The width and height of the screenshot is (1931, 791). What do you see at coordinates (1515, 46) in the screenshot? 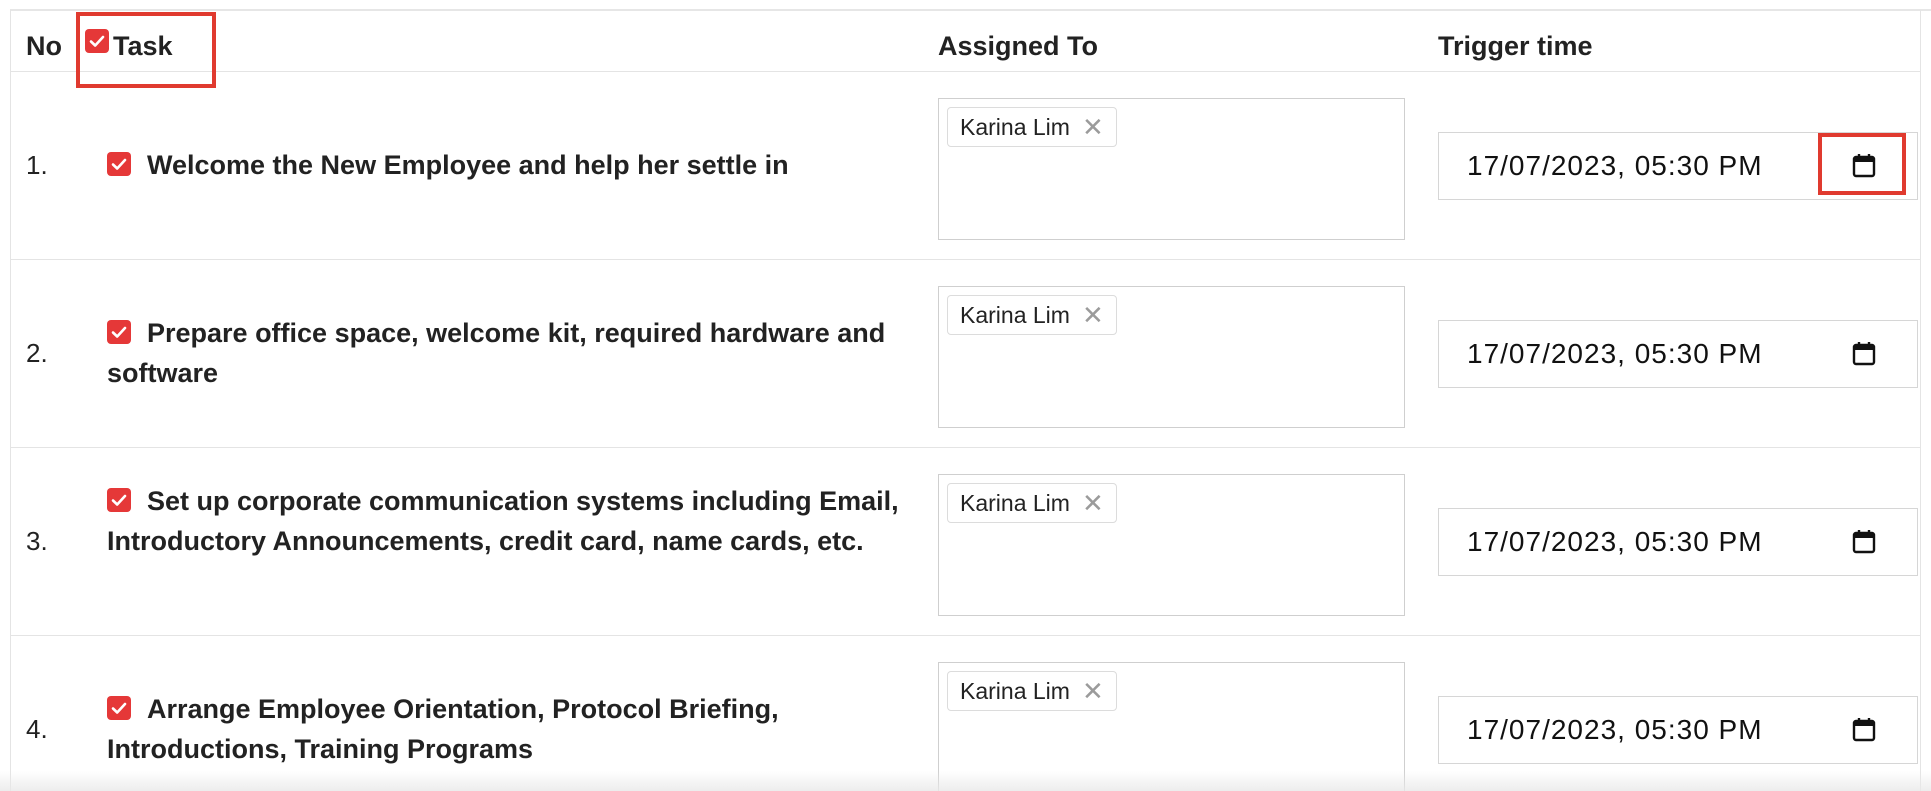
I see `header-trigger-time: Trigger time` at bounding box center [1515, 46].